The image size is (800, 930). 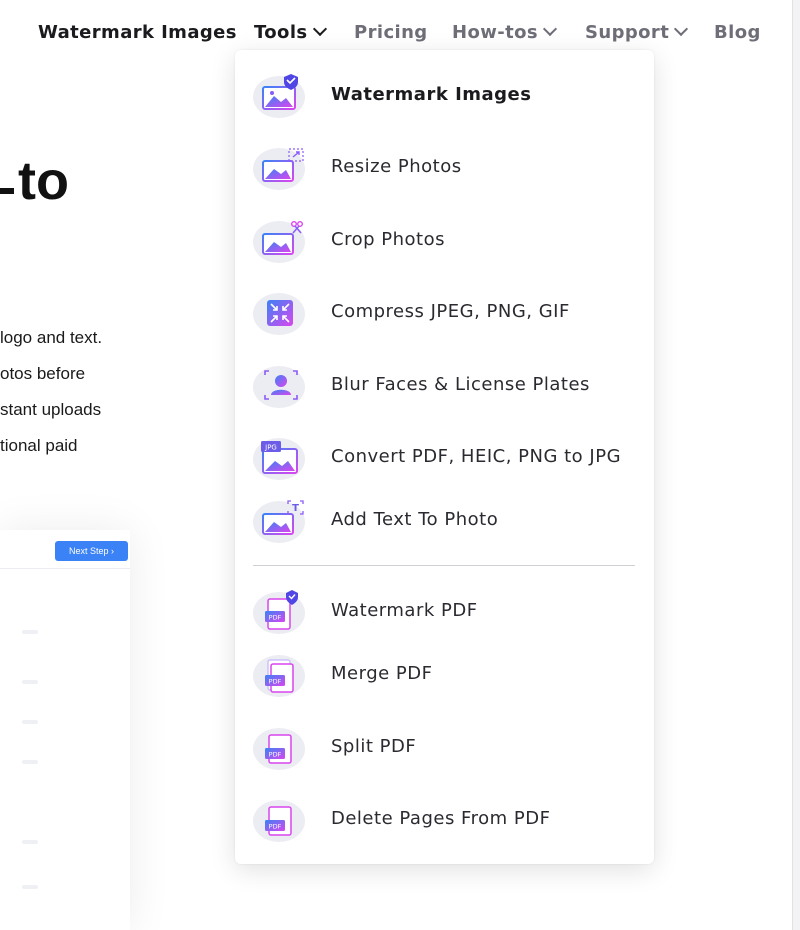 I want to click on menu-item-label: Watermark Images, so click(x=431, y=94).